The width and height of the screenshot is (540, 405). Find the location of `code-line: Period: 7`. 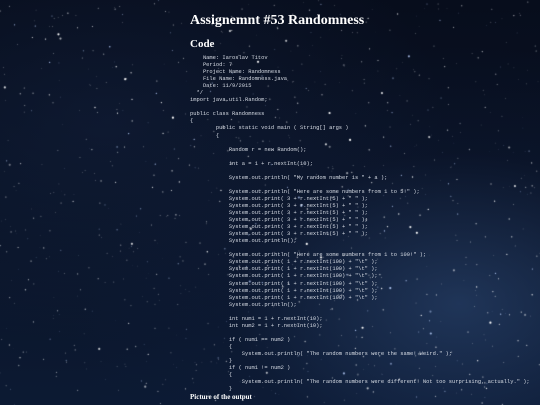

code-line: Period: 7 is located at coordinates (211, 65).